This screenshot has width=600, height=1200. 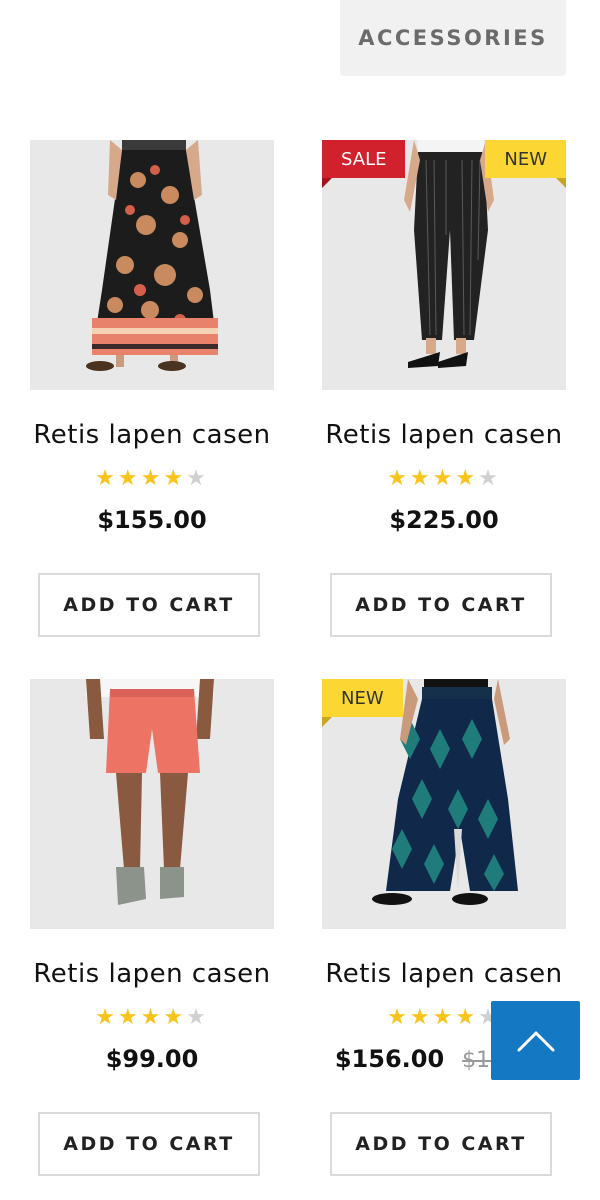 I want to click on product-image-coral-shorts, so click(x=152, y=804).